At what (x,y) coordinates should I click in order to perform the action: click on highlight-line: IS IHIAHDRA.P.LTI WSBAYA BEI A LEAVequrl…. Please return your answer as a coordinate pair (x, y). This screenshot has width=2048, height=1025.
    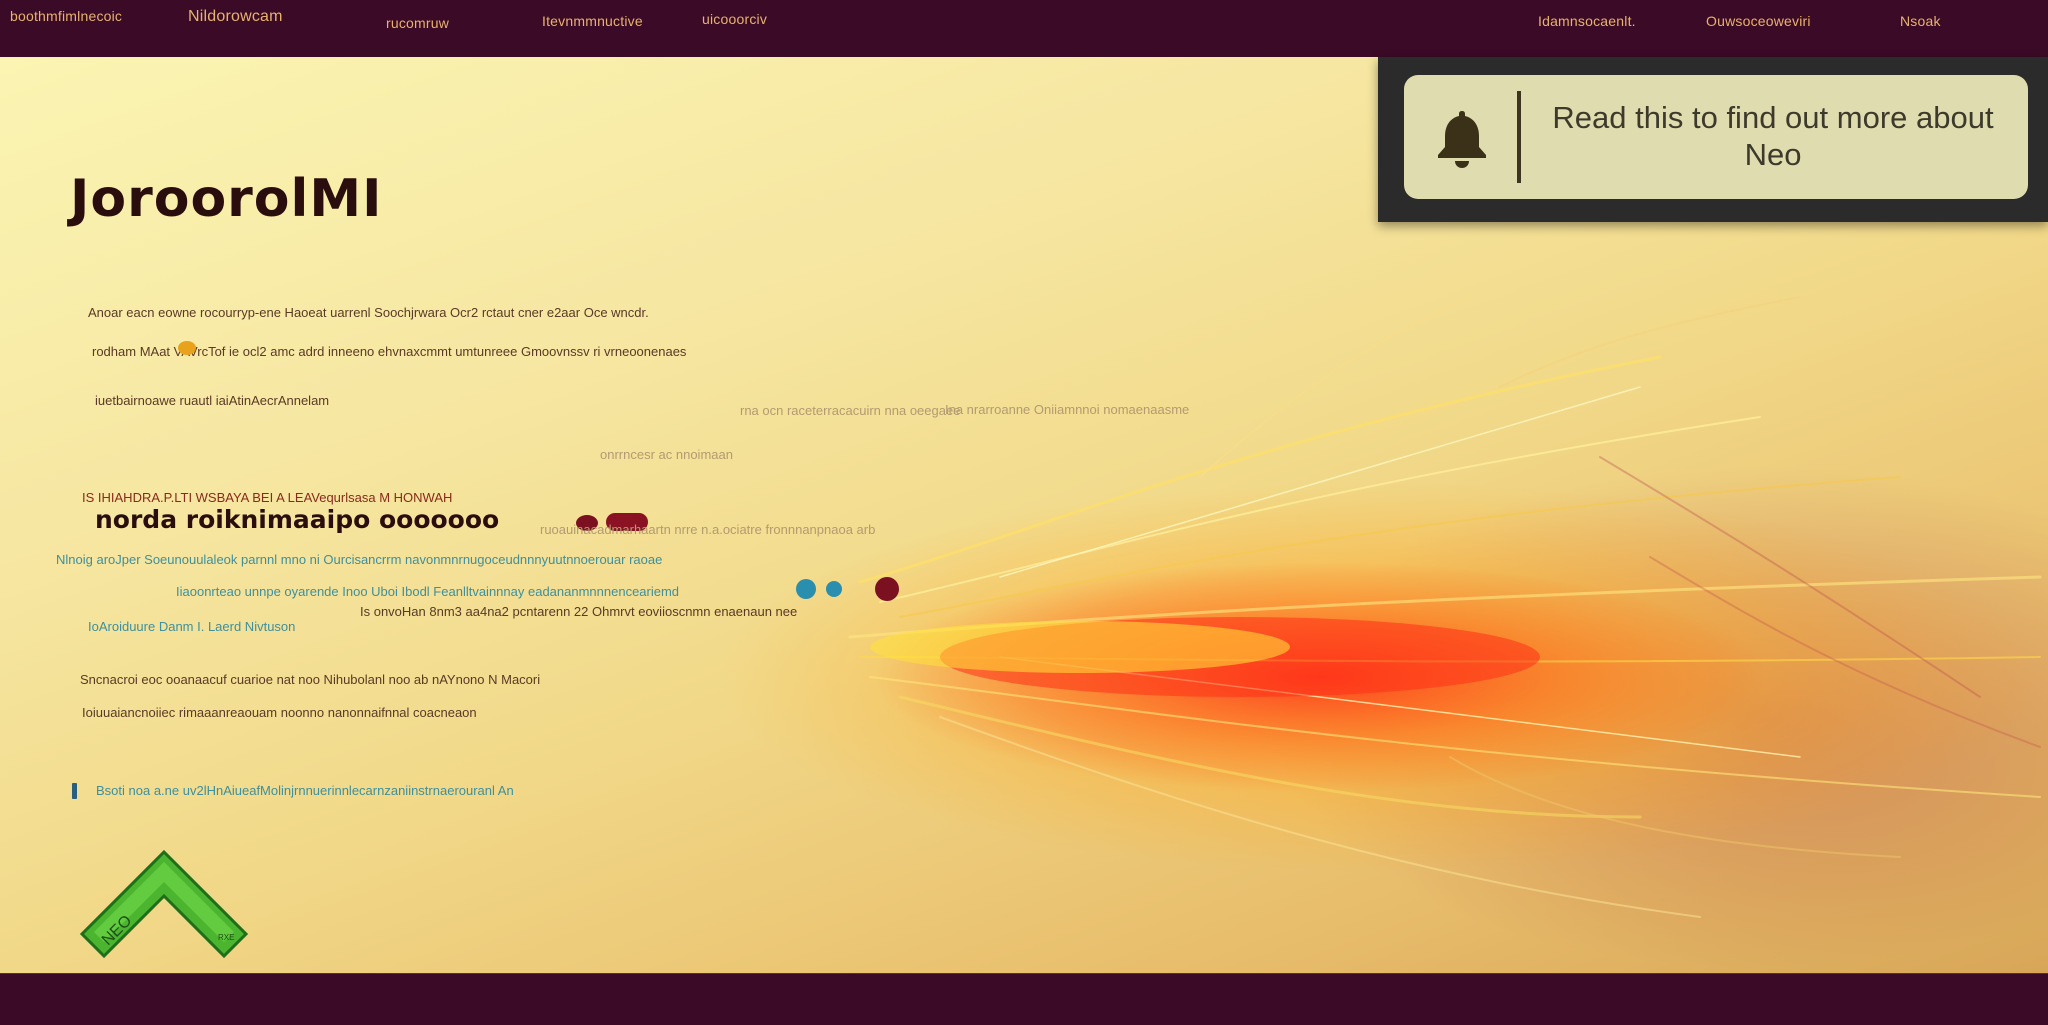
    Looking at the image, I should click on (267, 497).